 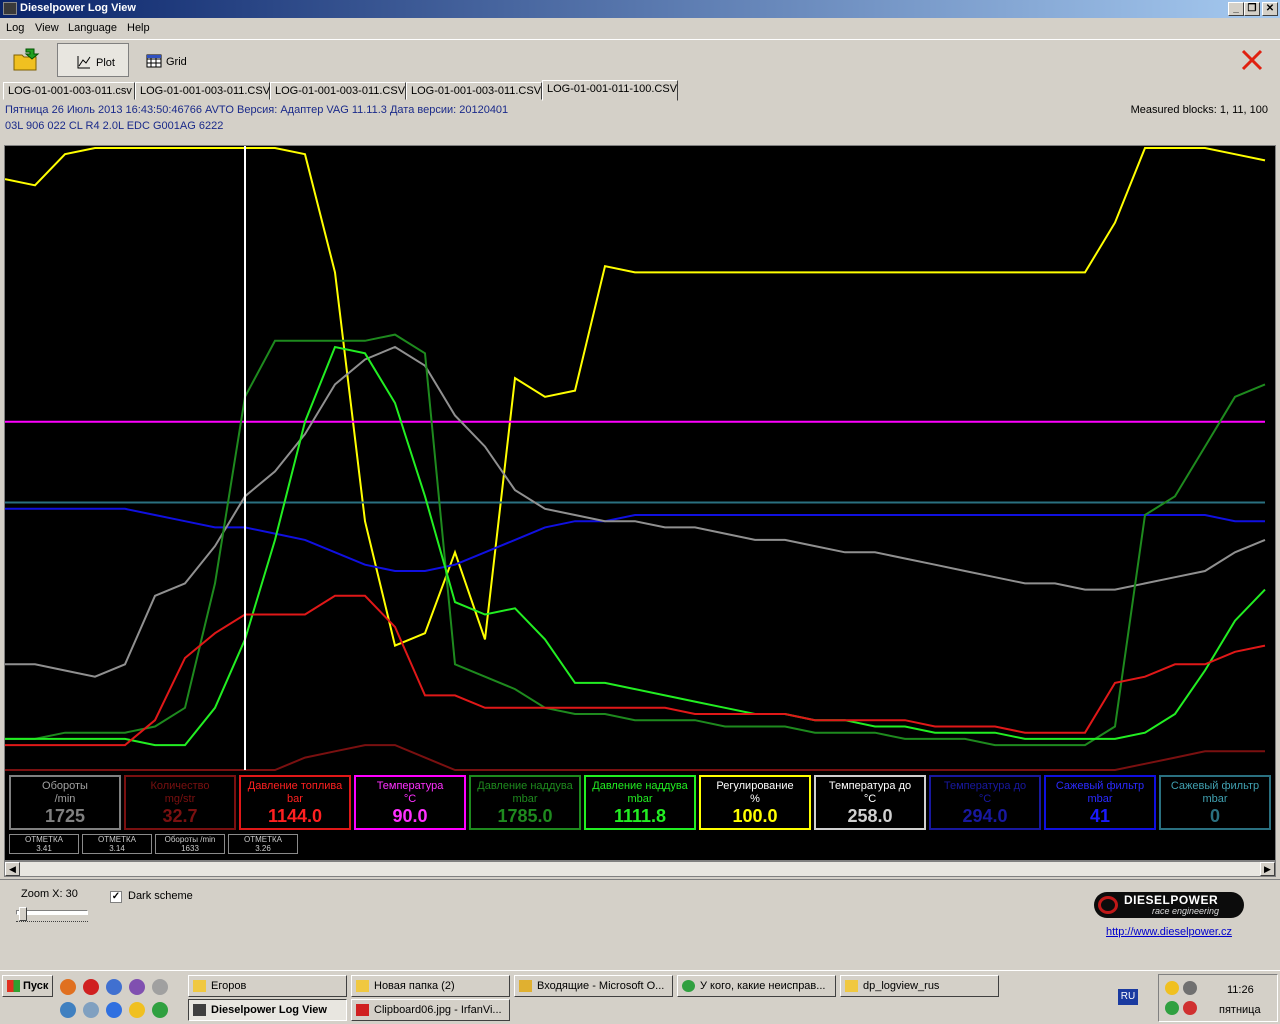 I want to click on tab-file-1: LOG-01-001-003-011.csv, so click(x=69, y=91).